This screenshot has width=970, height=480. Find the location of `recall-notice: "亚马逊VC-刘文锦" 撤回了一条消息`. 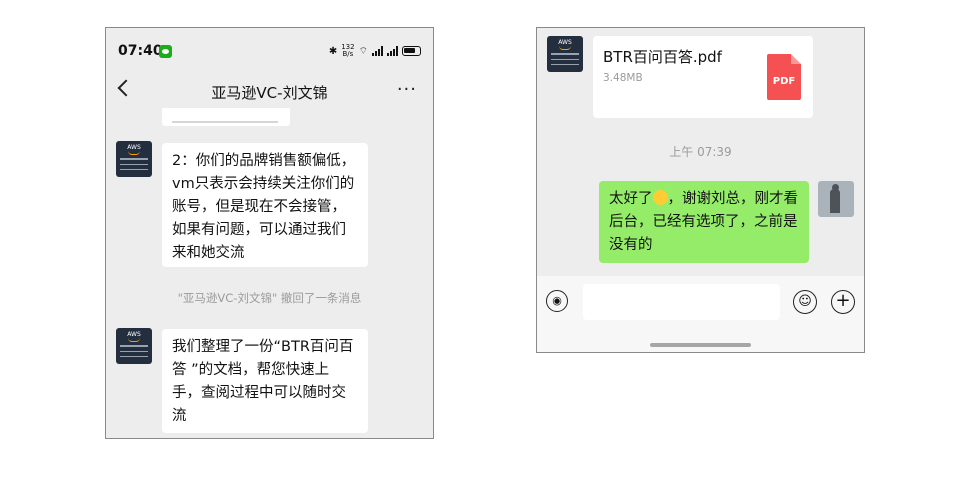

recall-notice: "亚马逊VC-刘文锦" 撤回了一条消息 is located at coordinates (269, 298).